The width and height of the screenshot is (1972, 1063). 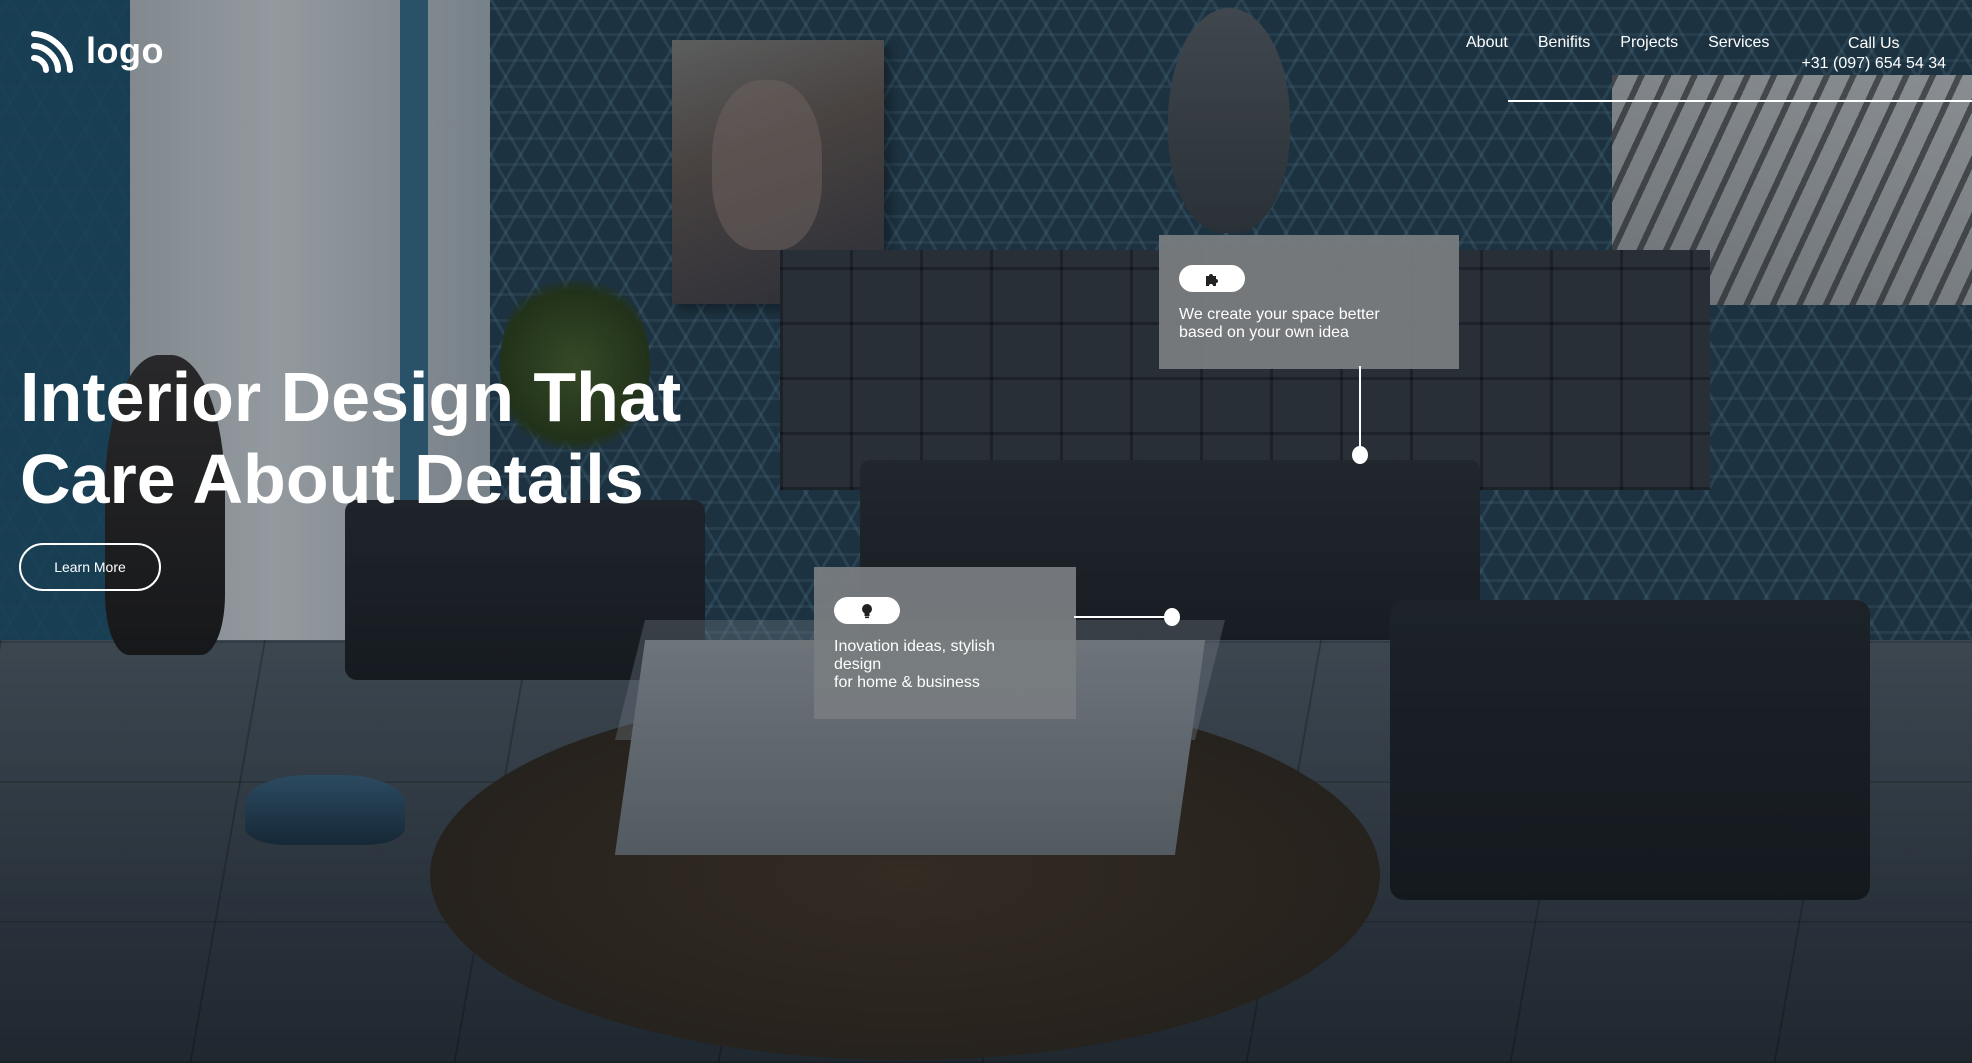 I want to click on hero-title: Interior Design That Care About Details, so click(x=380, y=438).